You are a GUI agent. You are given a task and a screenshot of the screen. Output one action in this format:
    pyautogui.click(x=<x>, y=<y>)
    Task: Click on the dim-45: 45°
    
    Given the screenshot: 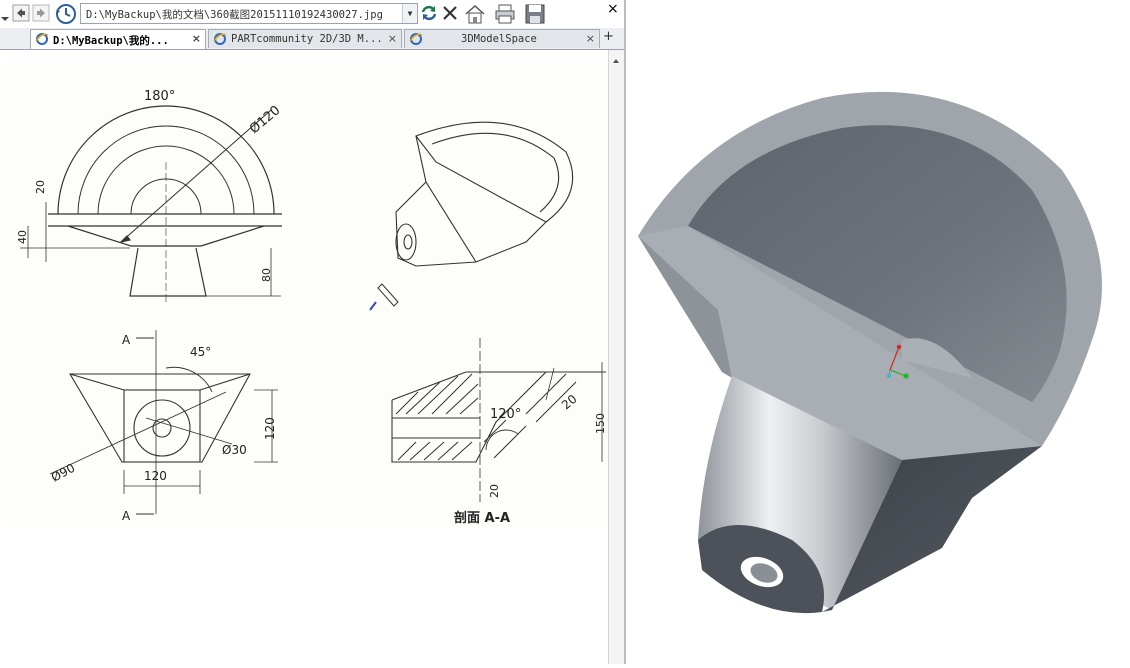 What is the action you would take?
    pyautogui.click(x=200, y=352)
    